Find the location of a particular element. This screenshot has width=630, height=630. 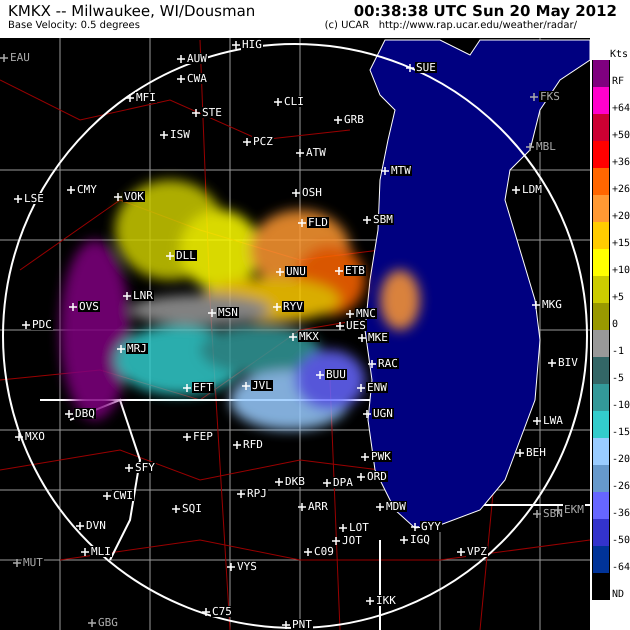

station-label: MDW is located at coordinates (396, 506).